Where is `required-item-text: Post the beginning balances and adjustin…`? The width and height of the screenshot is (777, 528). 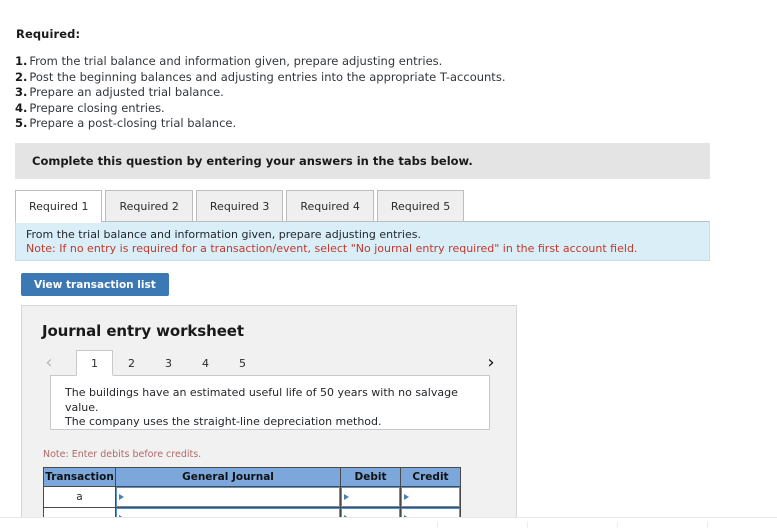
required-item-text: Post the beginning balances and adjustin… is located at coordinates (267, 76).